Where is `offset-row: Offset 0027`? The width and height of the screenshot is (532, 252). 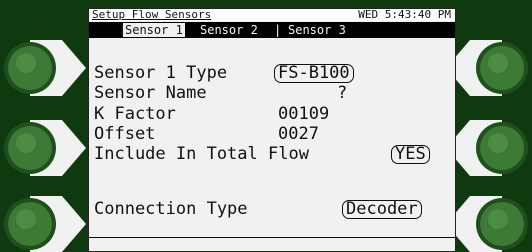
offset-row: Offset 0027 is located at coordinates (272, 134).